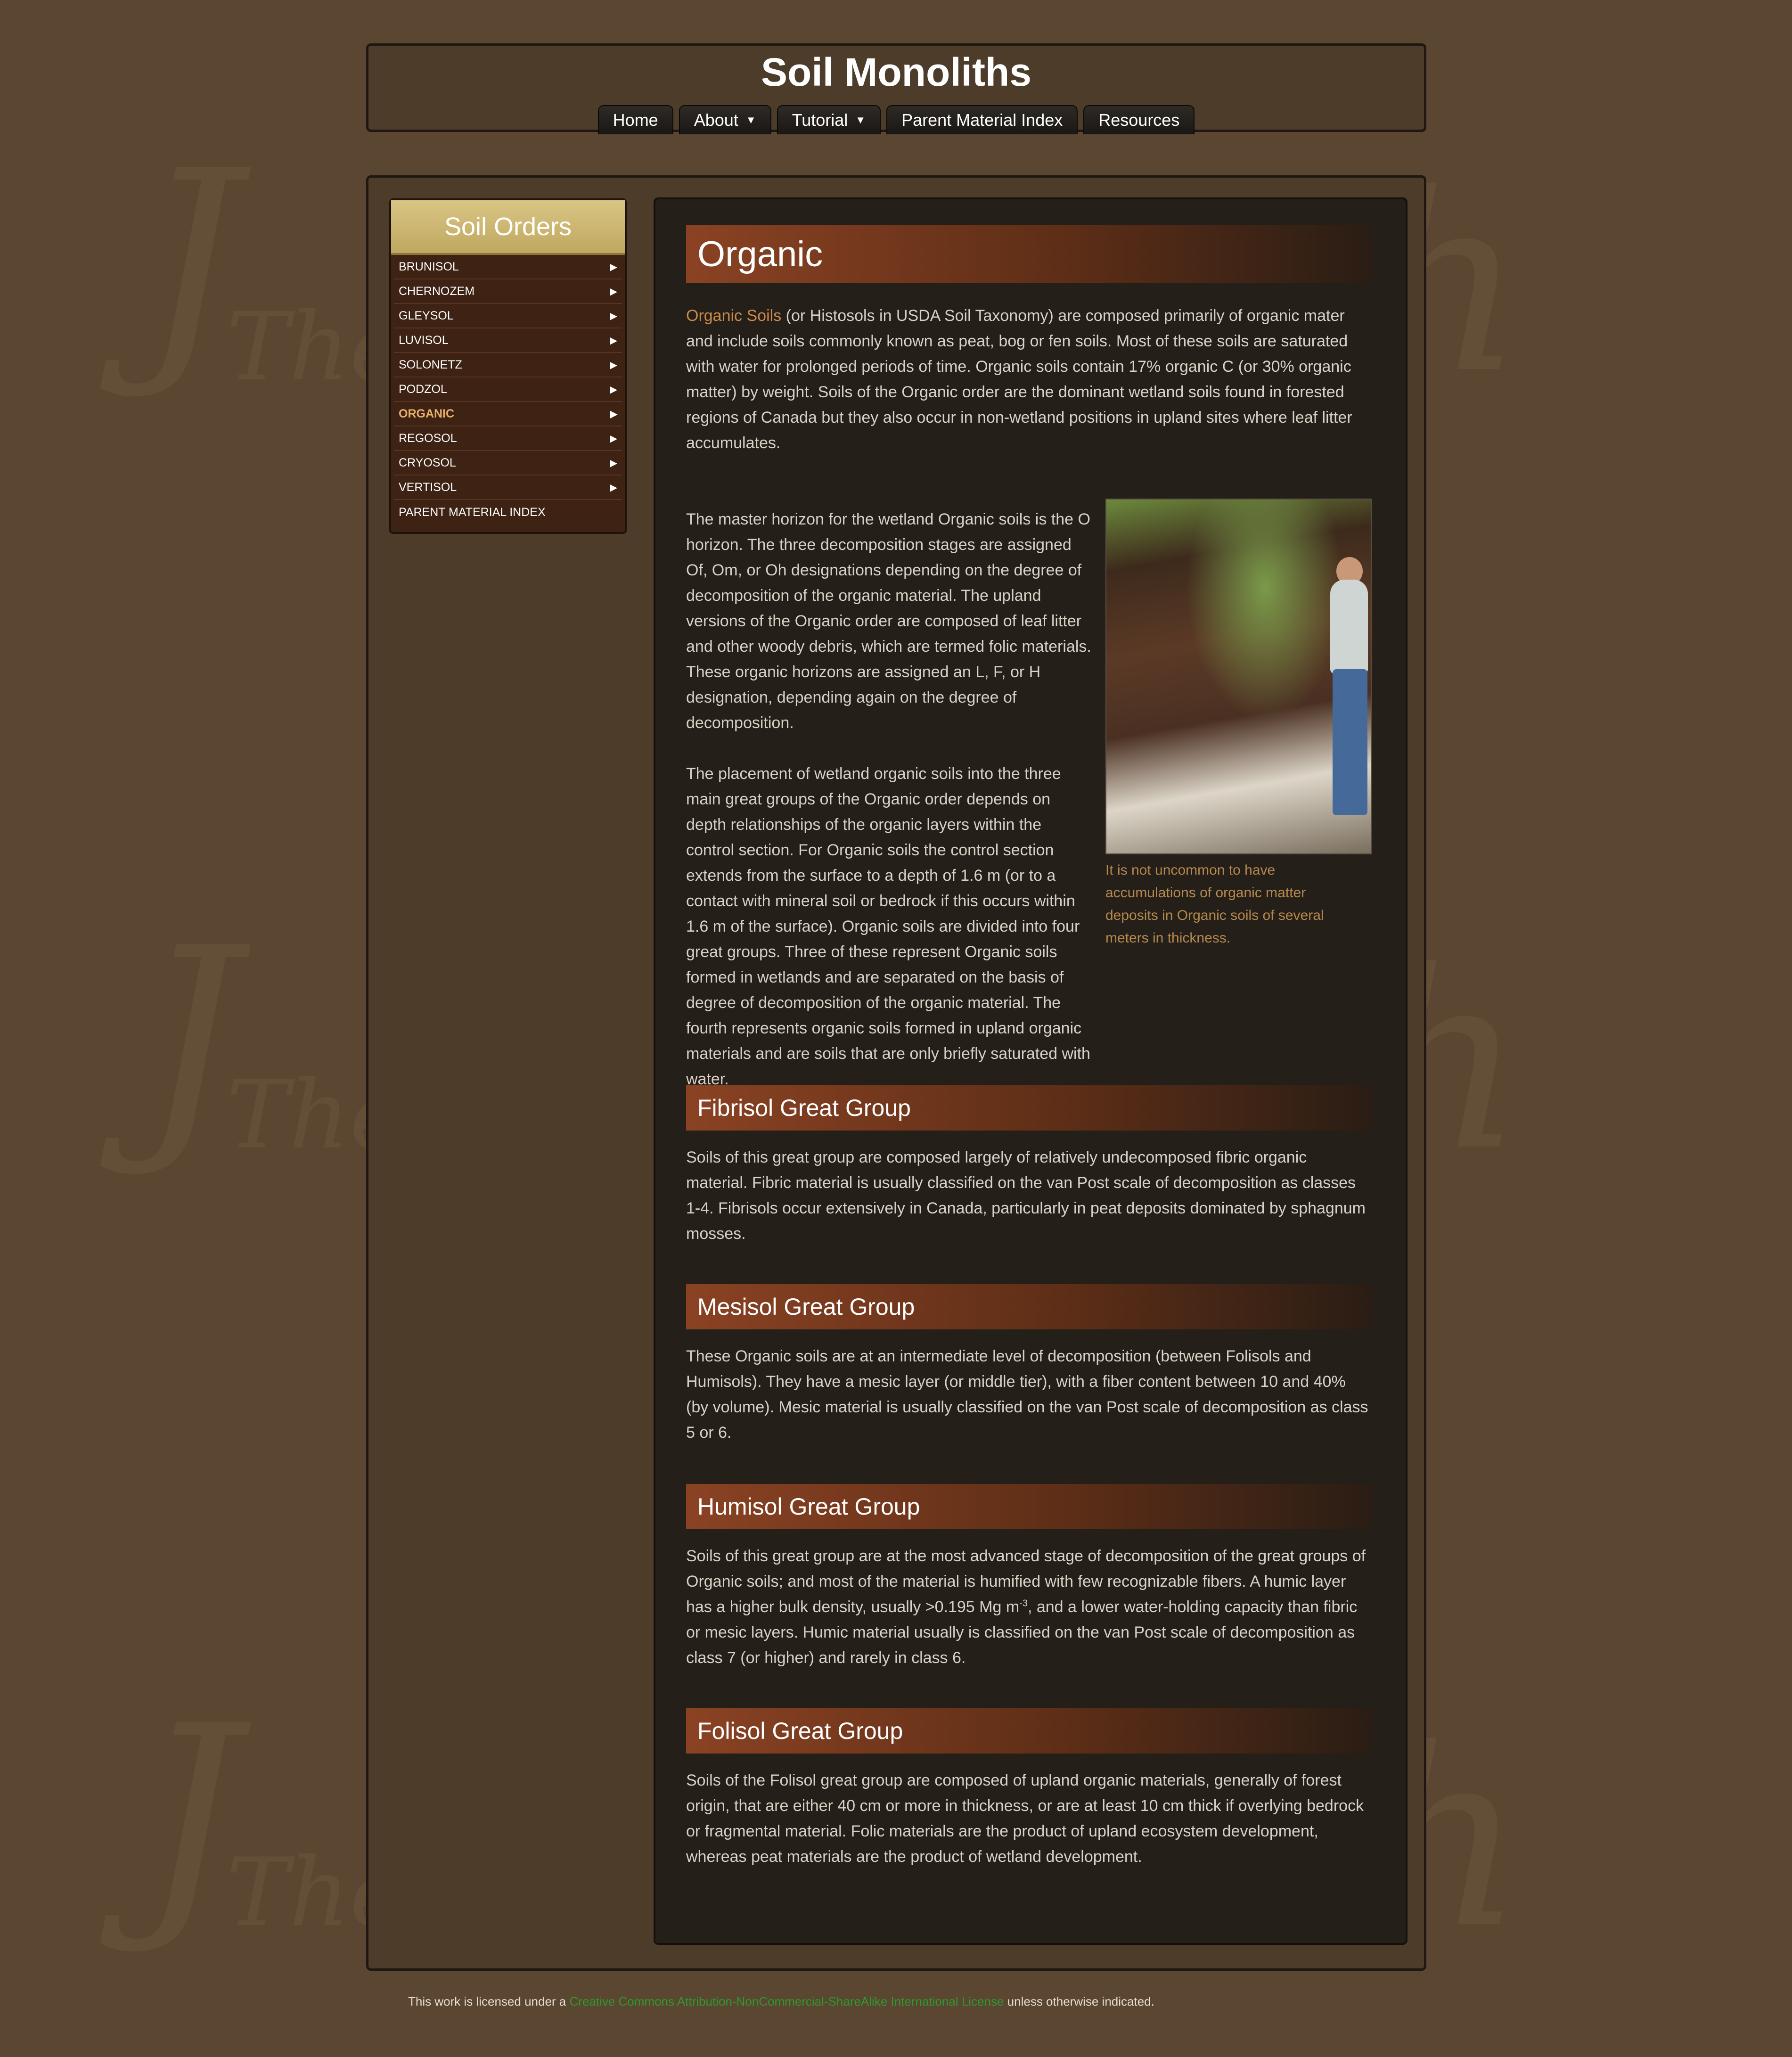  Describe the element at coordinates (508, 267) in the screenshot. I see `sidebar-item-brunisol: BRUNISOL ▶` at that location.